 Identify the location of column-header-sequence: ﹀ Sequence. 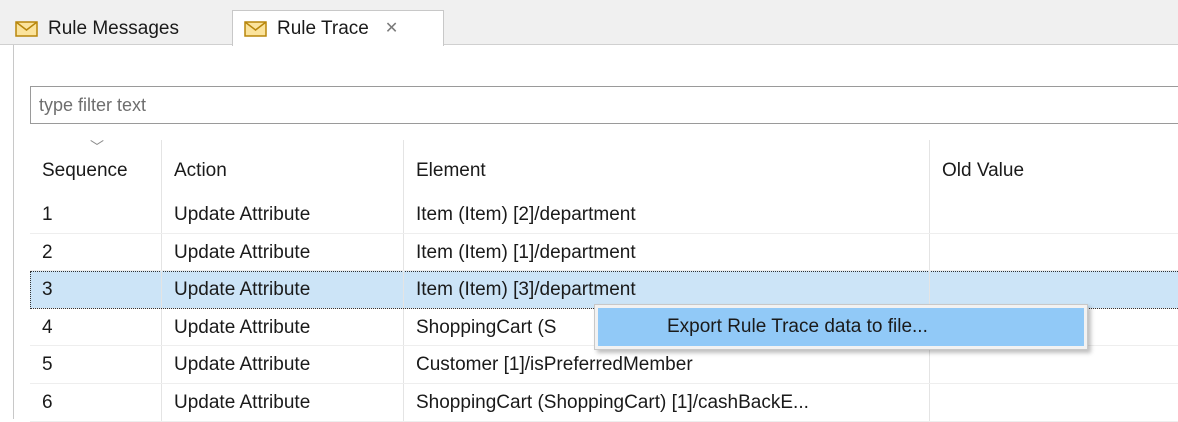
(96, 168).